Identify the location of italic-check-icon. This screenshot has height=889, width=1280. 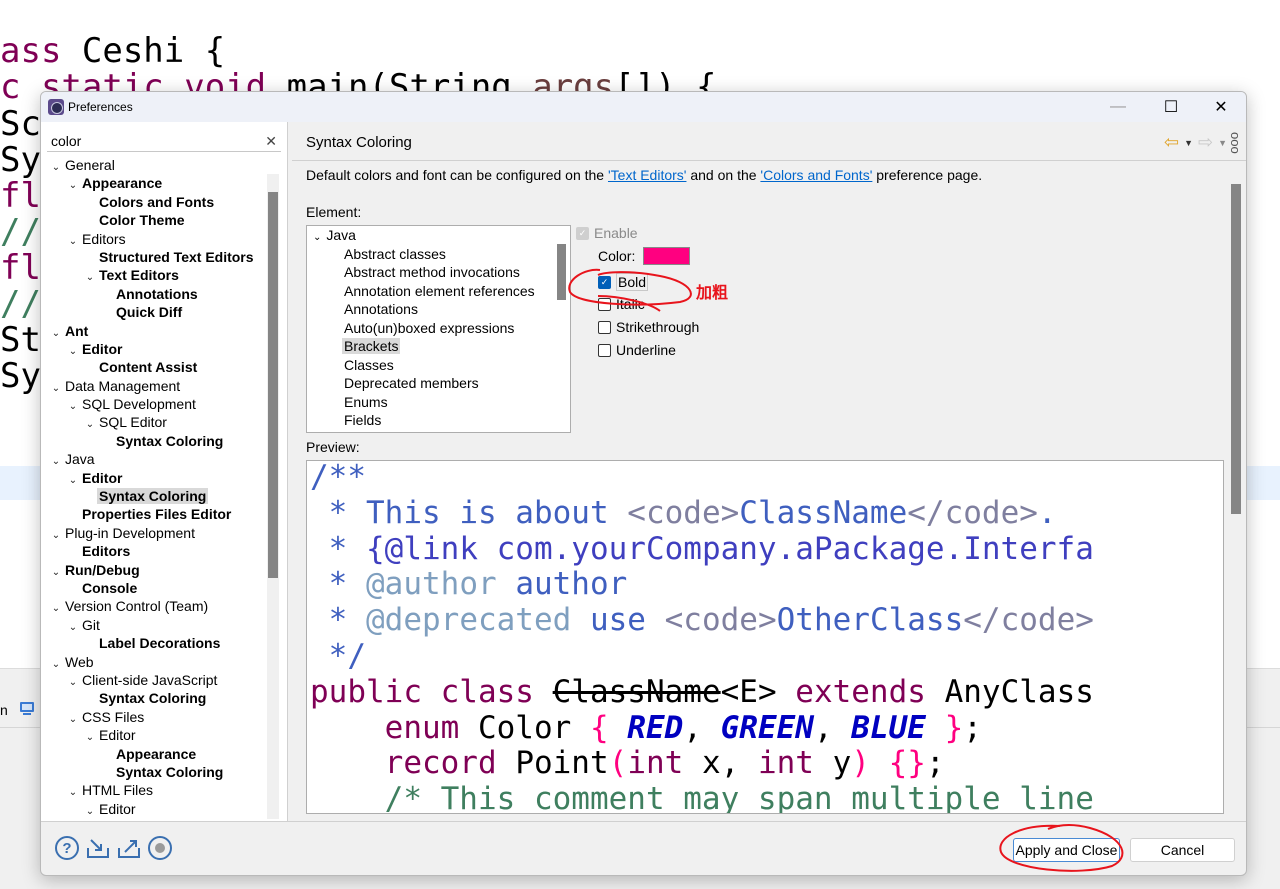
(604, 304).